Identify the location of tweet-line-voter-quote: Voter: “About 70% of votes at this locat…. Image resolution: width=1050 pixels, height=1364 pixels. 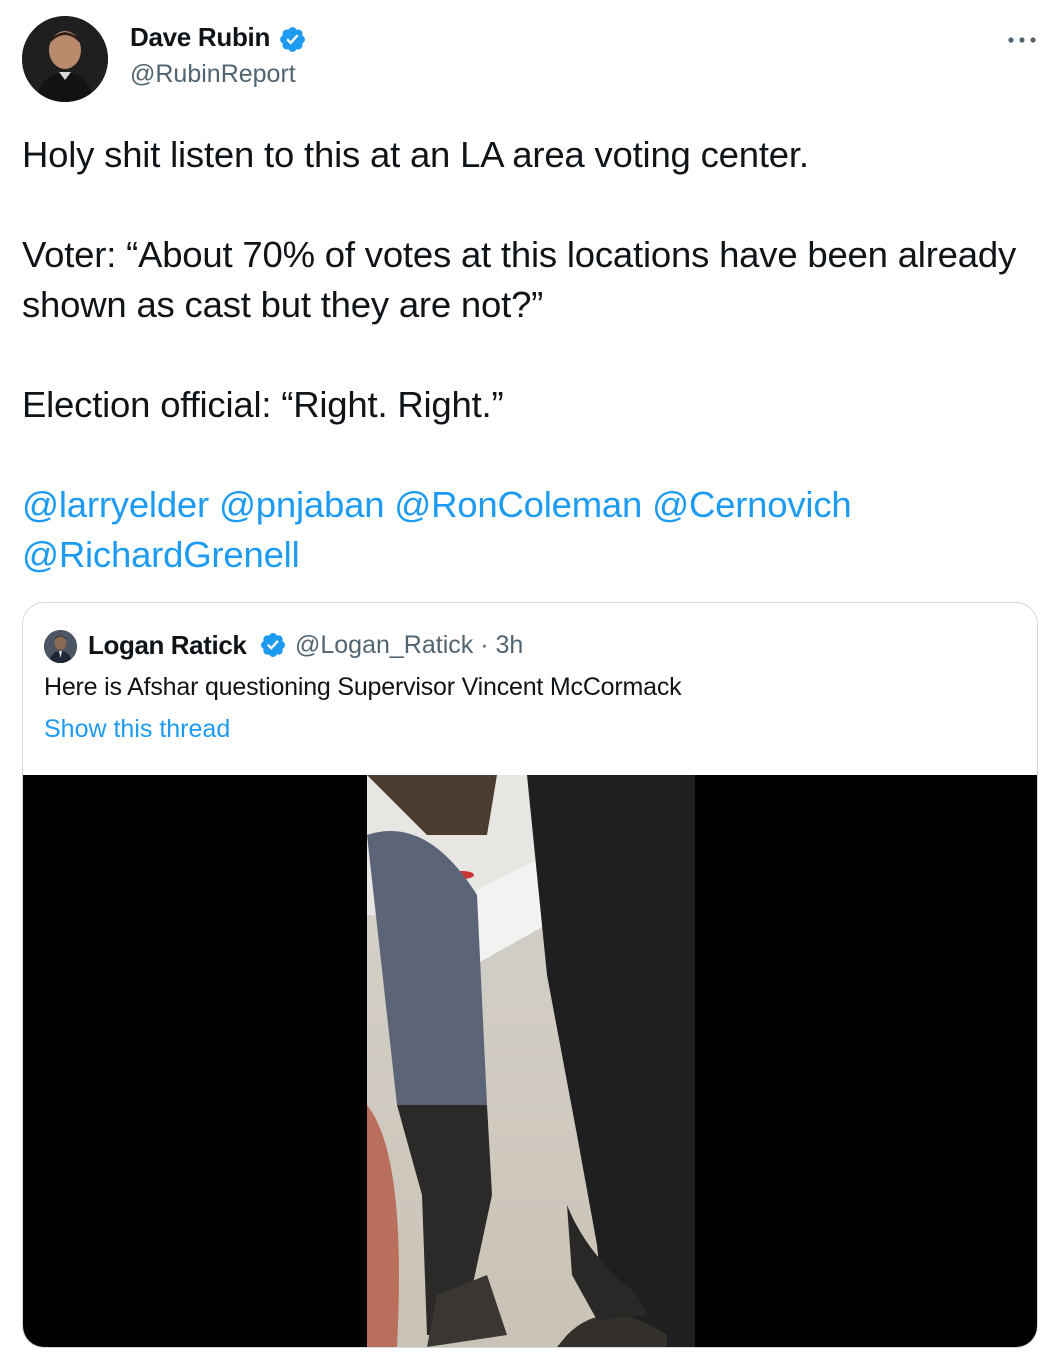
(519, 279).